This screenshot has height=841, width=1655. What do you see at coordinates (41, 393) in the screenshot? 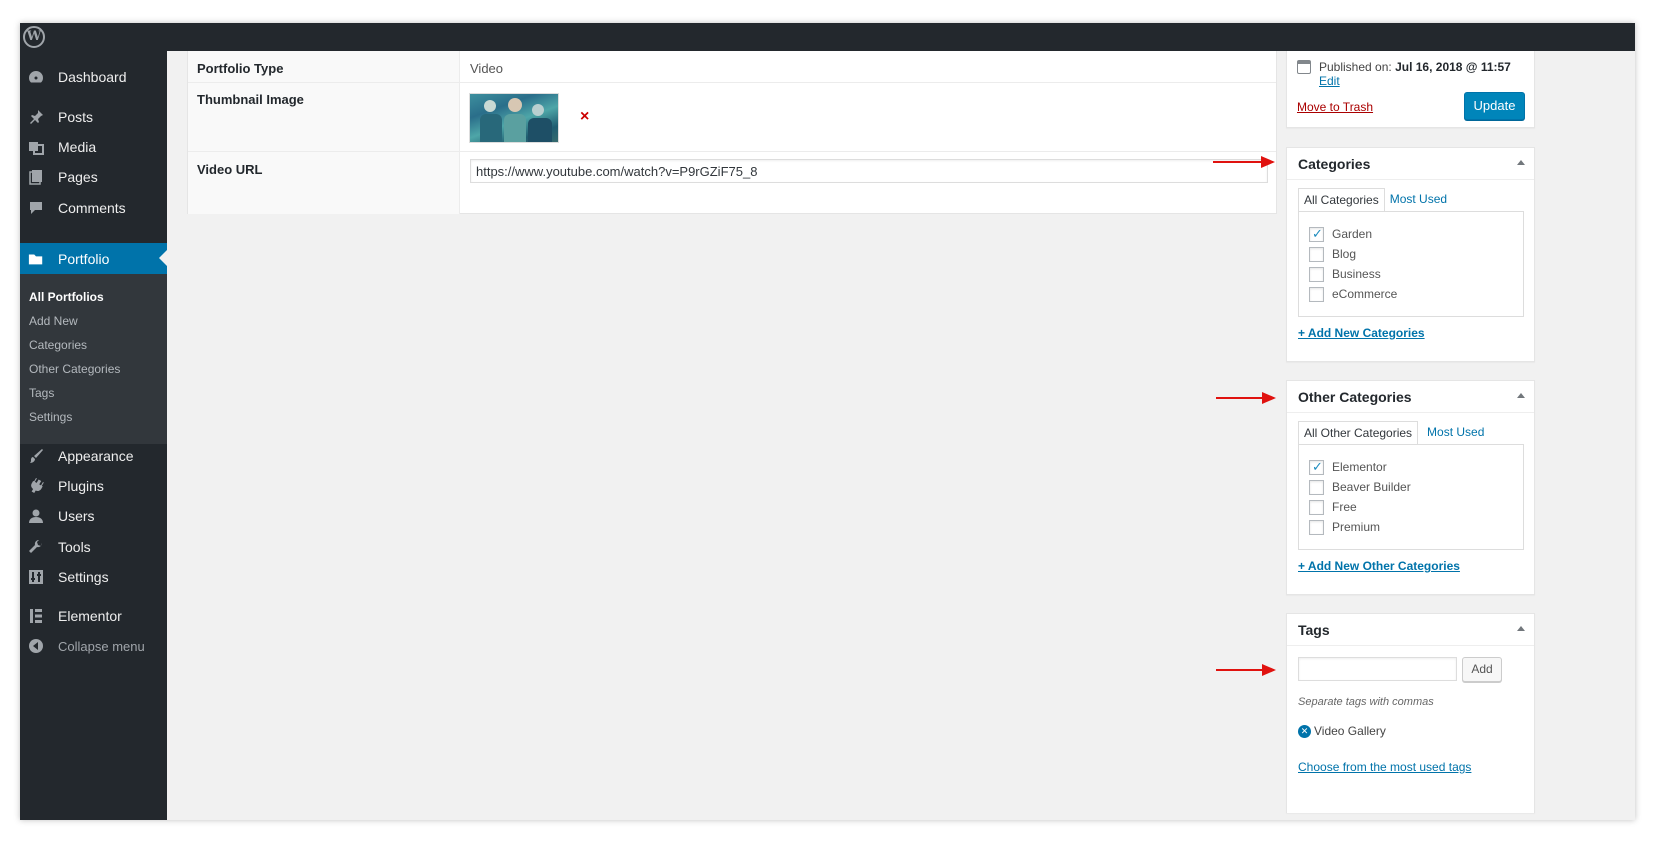
I see `submenu-tags: Tags` at bounding box center [41, 393].